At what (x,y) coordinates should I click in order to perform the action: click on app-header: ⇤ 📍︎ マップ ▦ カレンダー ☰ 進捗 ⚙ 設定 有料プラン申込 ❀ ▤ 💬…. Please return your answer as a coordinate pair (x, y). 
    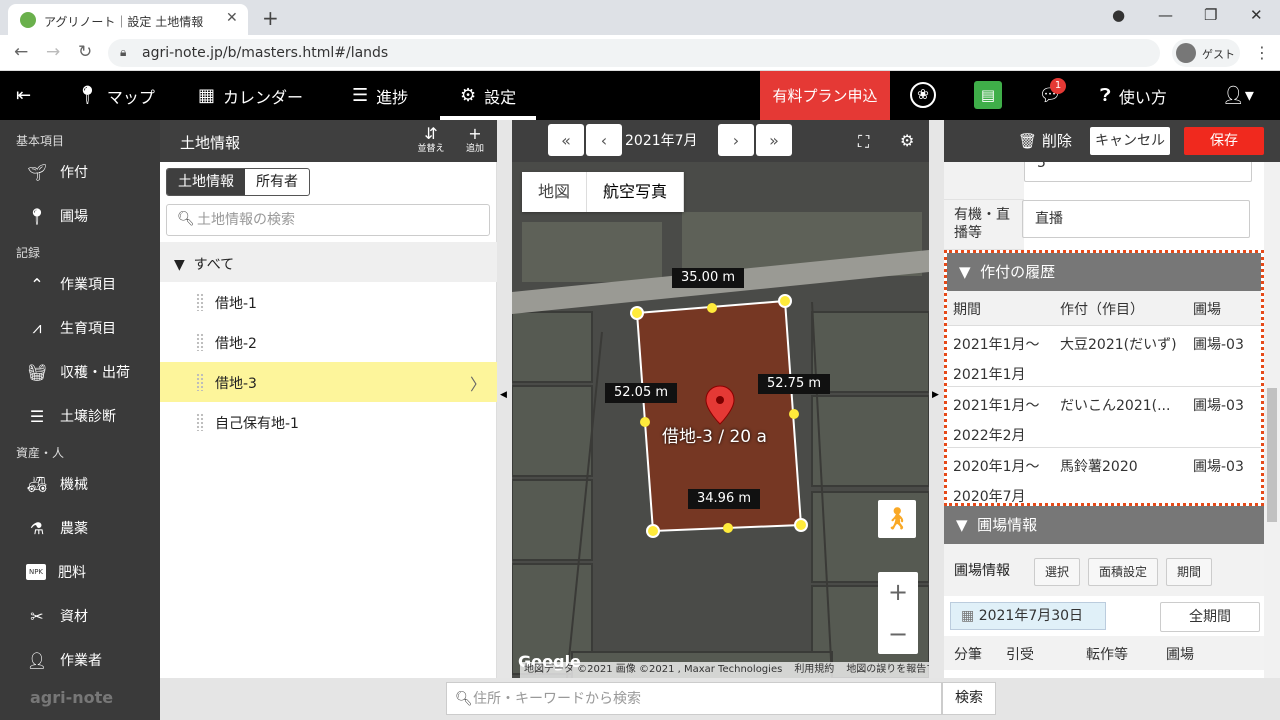
    Looking at the image, I should click on (640, 95).